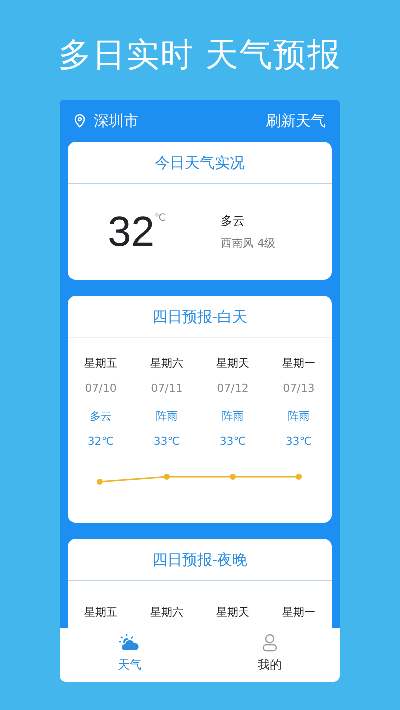 This screenshot has height=710, width=400. I want to click on date-label: 07/12, so click(233, 388).